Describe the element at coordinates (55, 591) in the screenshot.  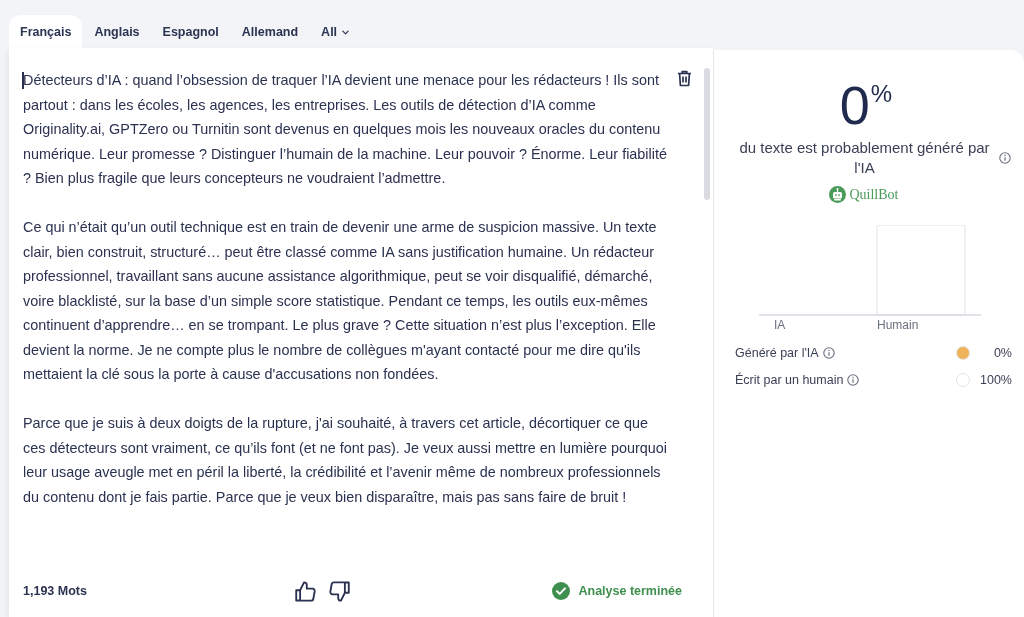
I see `word-count: 1,193 Mots` at that location.